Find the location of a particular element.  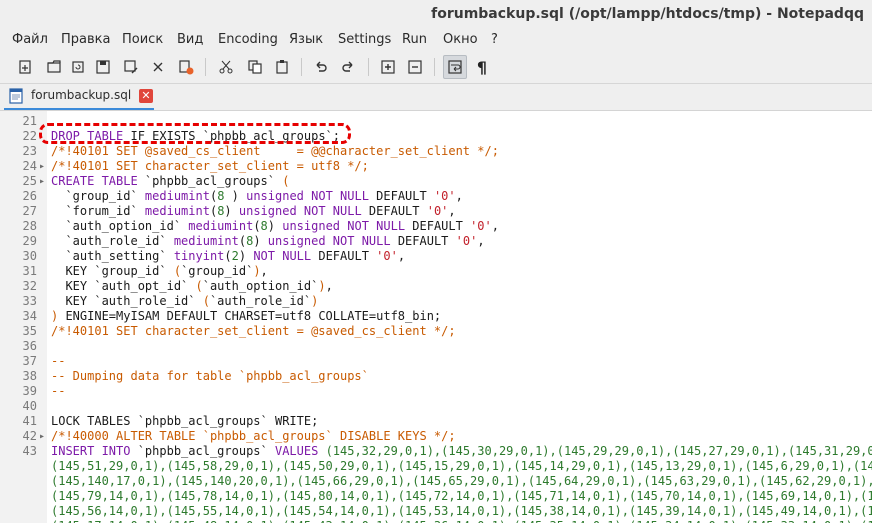

code-token: '0' is located at coordinates (437, 211).